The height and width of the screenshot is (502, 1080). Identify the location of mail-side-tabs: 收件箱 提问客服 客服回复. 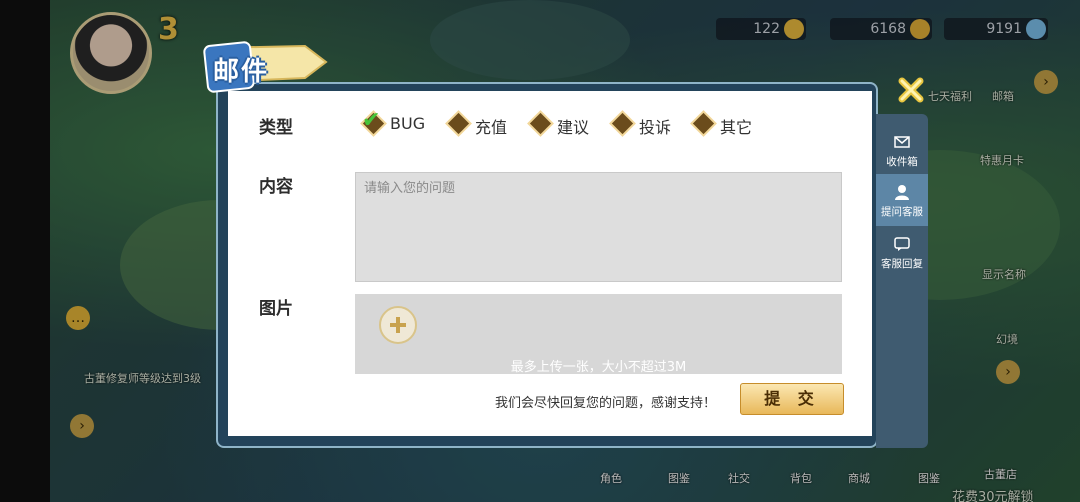
(902, 281).